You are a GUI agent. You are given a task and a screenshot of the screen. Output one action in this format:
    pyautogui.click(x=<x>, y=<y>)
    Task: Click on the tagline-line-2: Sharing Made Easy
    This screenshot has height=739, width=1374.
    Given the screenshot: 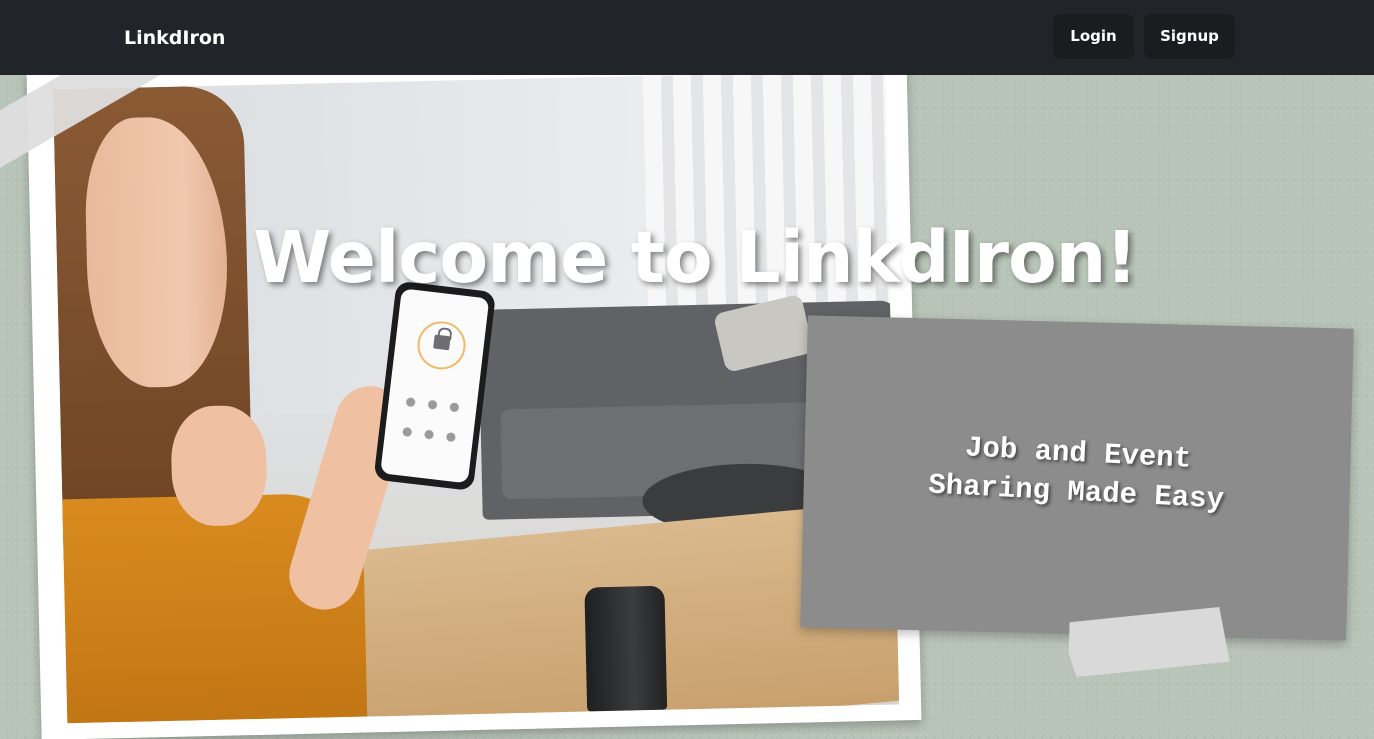 What is the action you would take?
    pyautogui.click(x=1076, y=492)
    